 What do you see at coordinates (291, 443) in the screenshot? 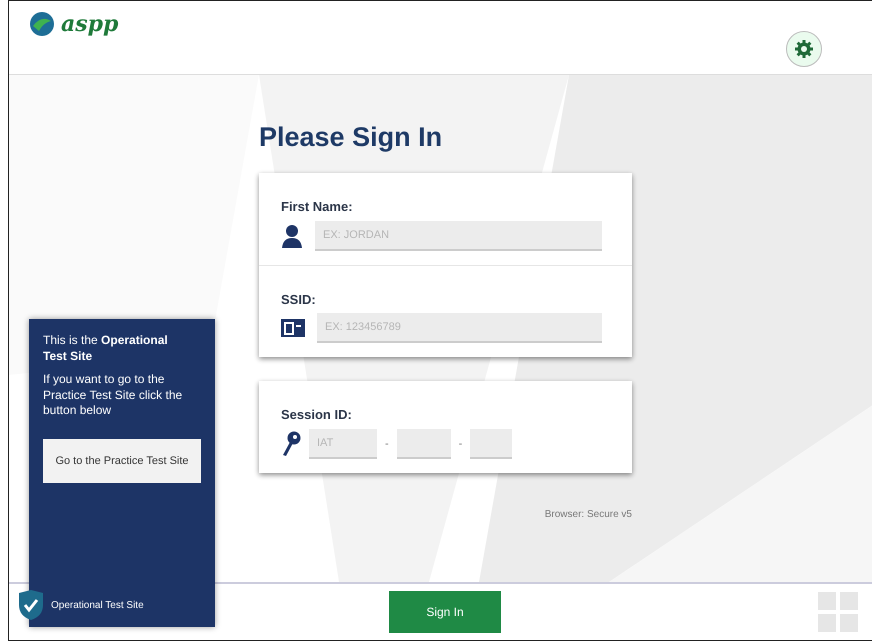
I see `key-icon` at bounding box center [291, 443].